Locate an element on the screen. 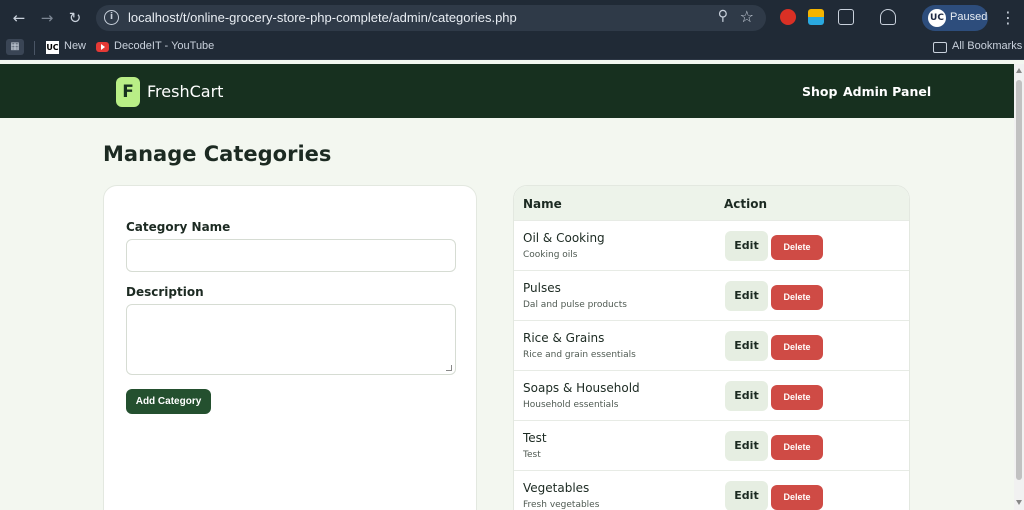 This screenshot has height=510, width=1024. table-row: Vegetables Fresh vegetables Edit Delete is located at coordinates (711, 490).